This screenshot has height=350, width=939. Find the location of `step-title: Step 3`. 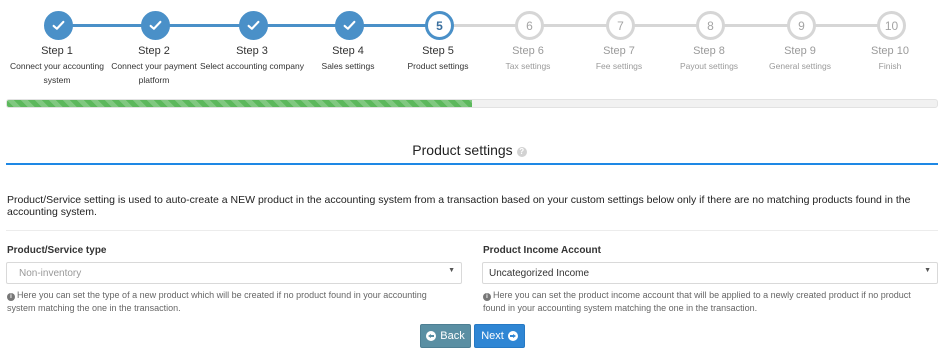

step-title: Step 3 is located at coordinates (252, 51).